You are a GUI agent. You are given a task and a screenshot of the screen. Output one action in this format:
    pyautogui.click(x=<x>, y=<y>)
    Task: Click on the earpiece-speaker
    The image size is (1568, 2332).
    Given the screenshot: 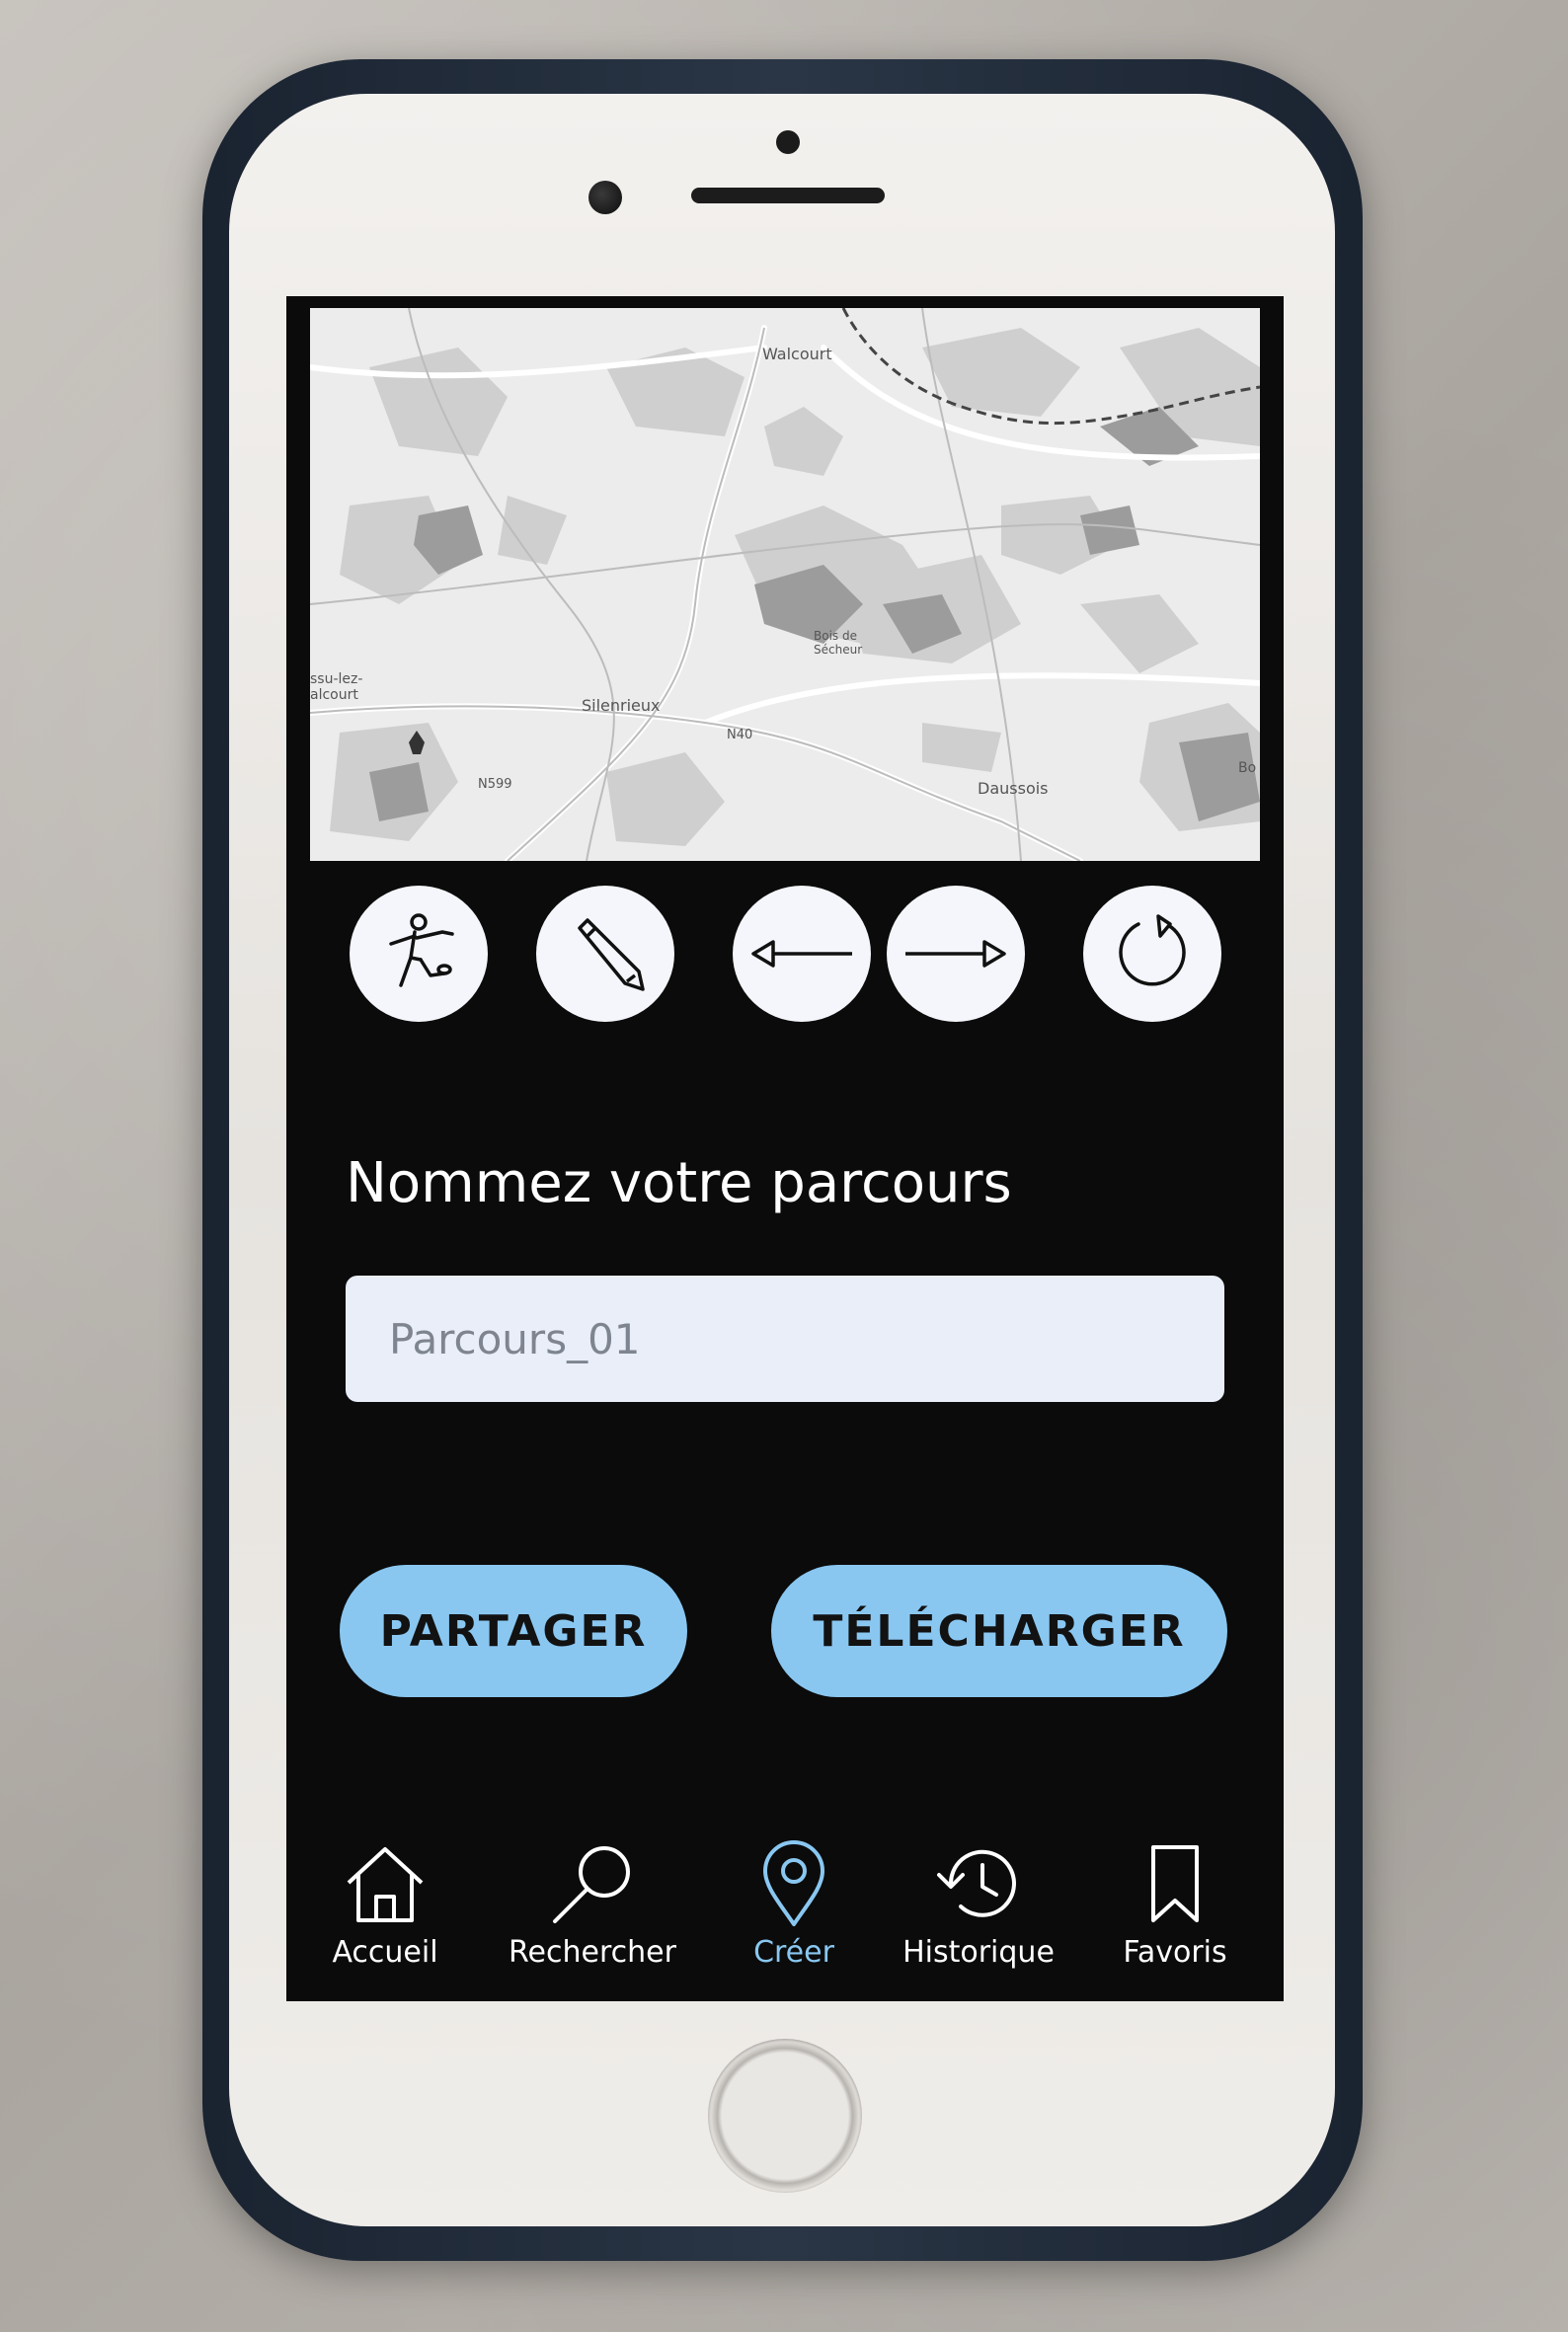 What is the action you would take?
    pyautogui.click(x=788, y=195)
    